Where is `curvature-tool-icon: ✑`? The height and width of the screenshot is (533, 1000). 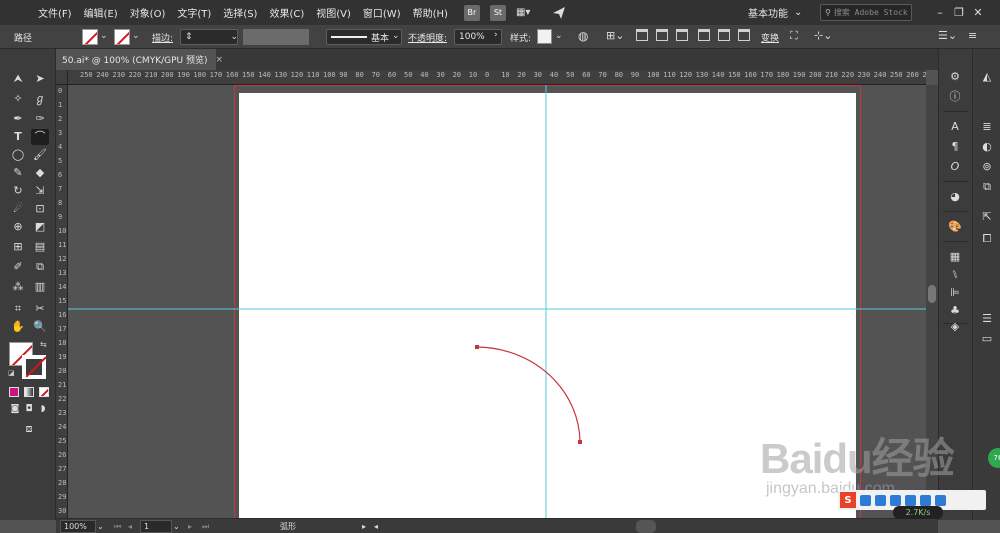
curvature-tool-icon: ✑ is located at coordinates (40, 119).